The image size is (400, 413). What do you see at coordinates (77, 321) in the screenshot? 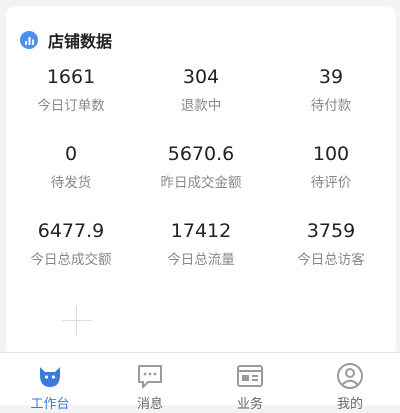
I see `add-plus-icon` at bounding box center [77, 321].